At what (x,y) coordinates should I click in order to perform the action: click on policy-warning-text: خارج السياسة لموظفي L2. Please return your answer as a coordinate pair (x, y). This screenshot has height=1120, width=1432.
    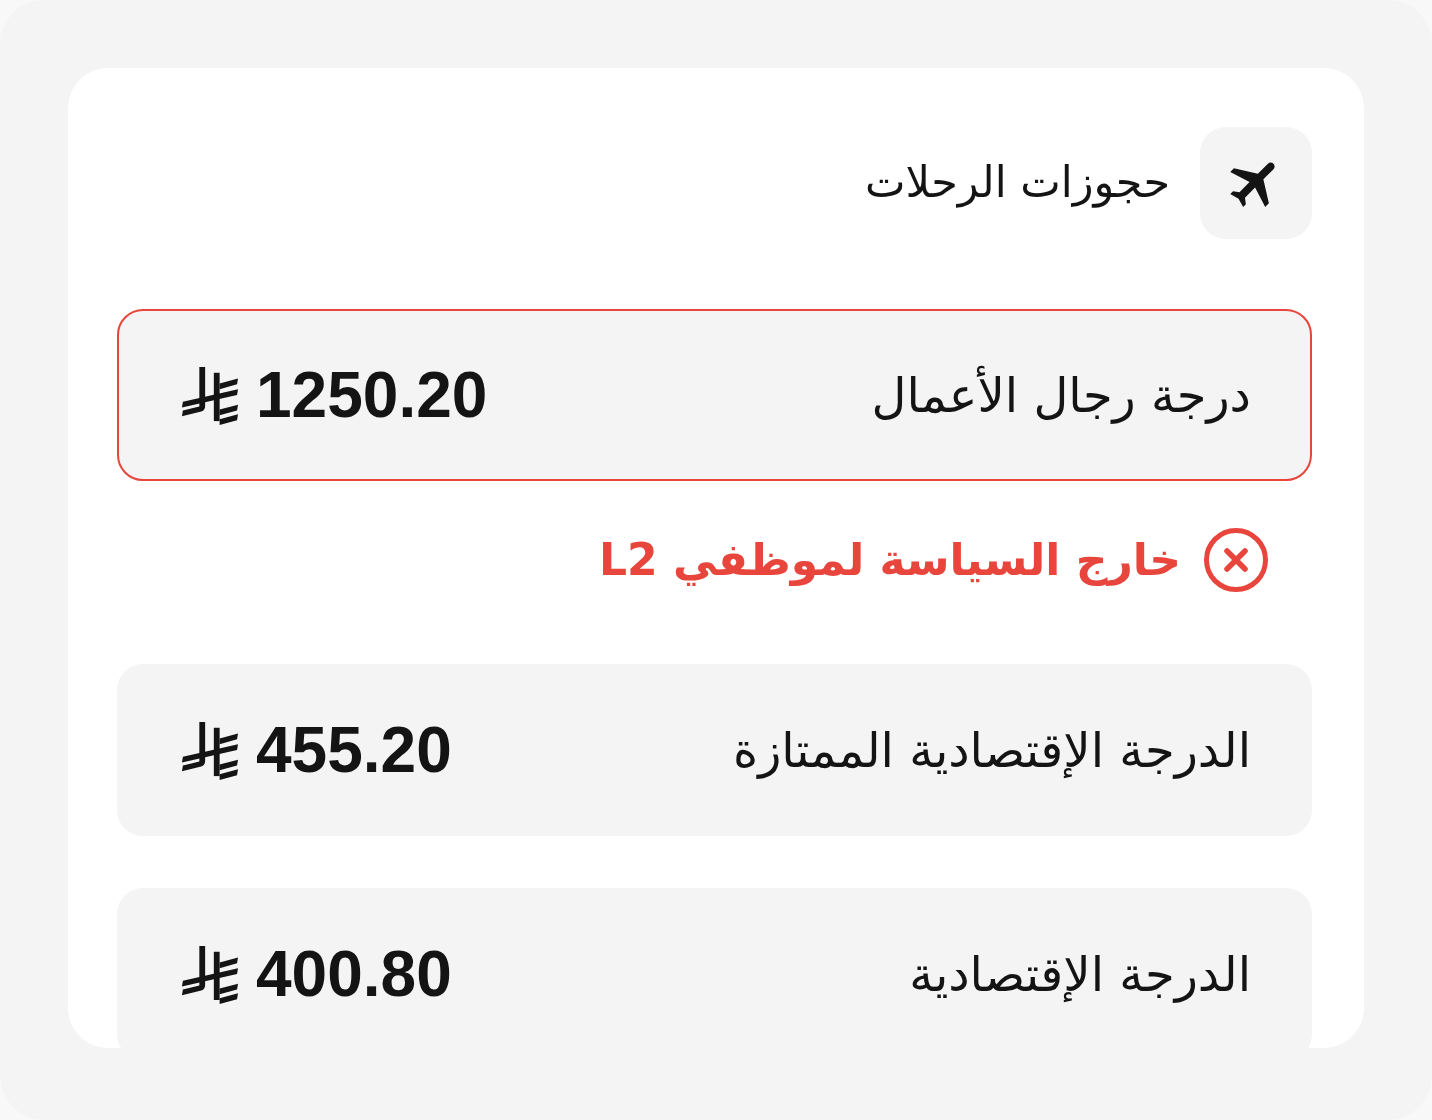
    Looking at the image, I should click on (890, 560).